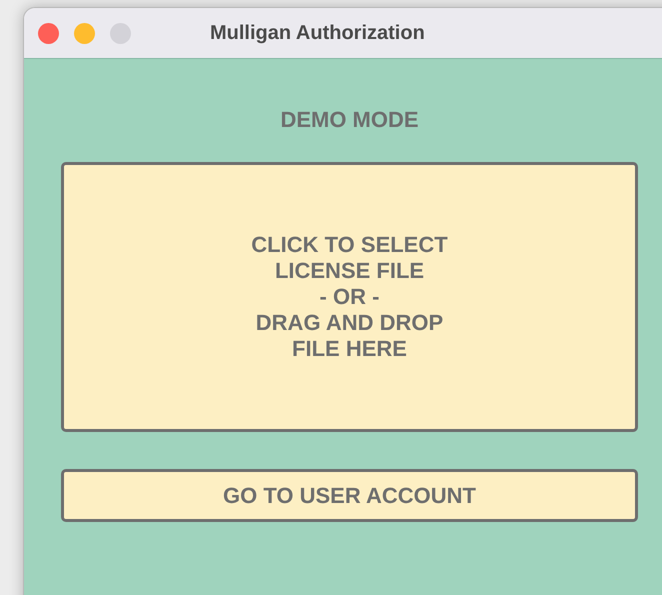  What do you see at coordinates (317, 33) in the screenshot?
I see `window-title: Mulligan Authorization` at bounding box center [317, 33].